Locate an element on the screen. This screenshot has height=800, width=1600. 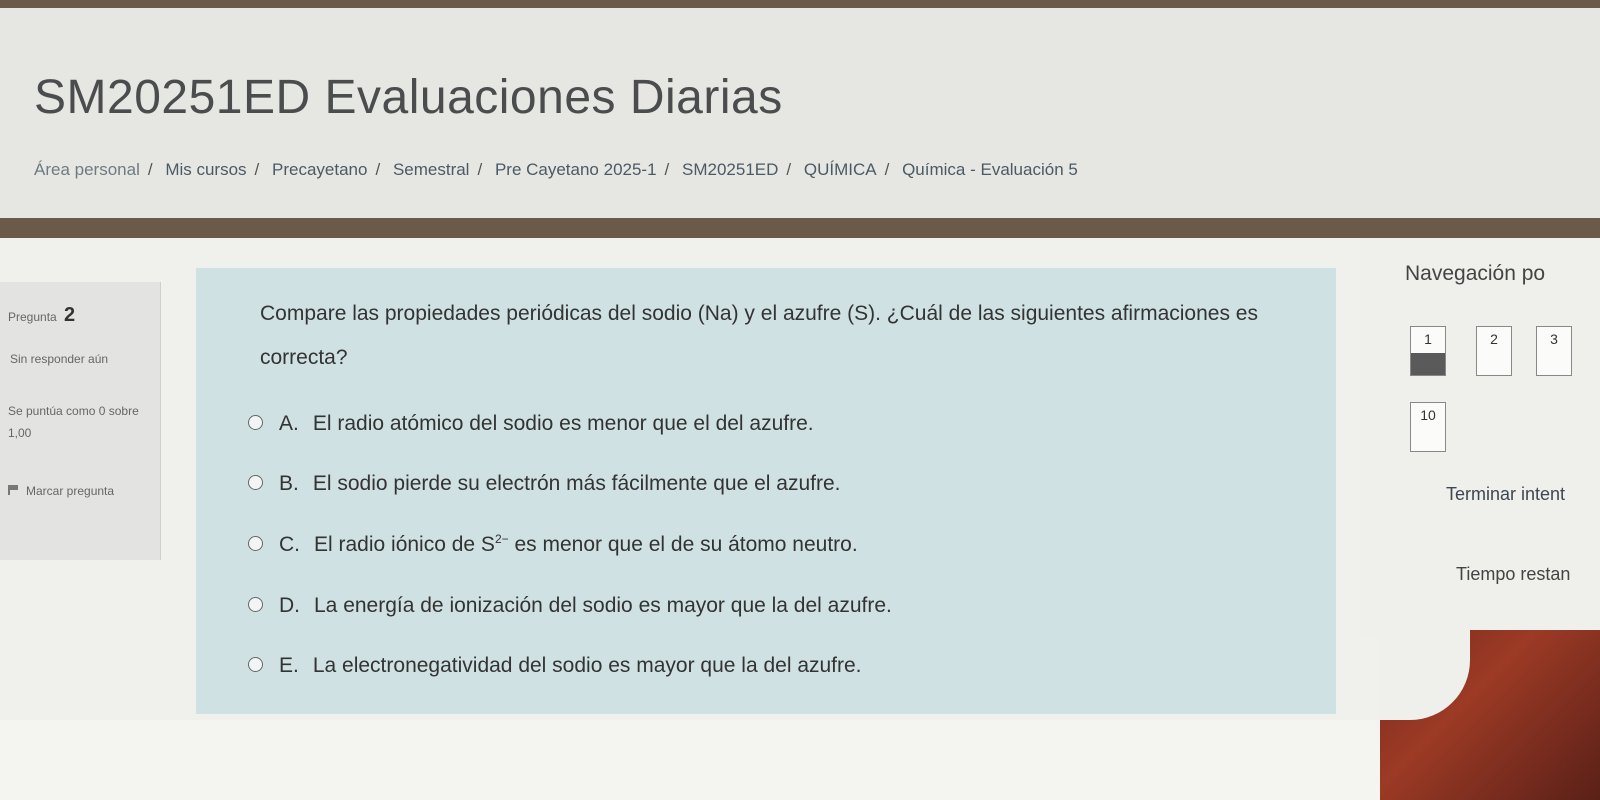
question-grade: Se puntúa como 0 sobre 1,00 is located at coordinates (73, 422).